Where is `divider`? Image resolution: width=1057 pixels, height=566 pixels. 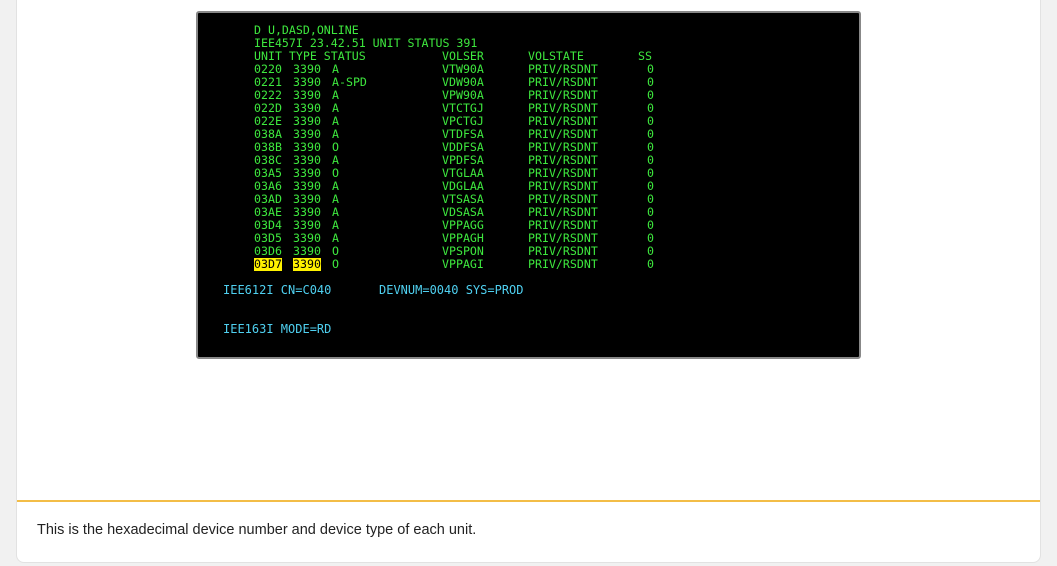
divider is located at coordinates (528, 501).